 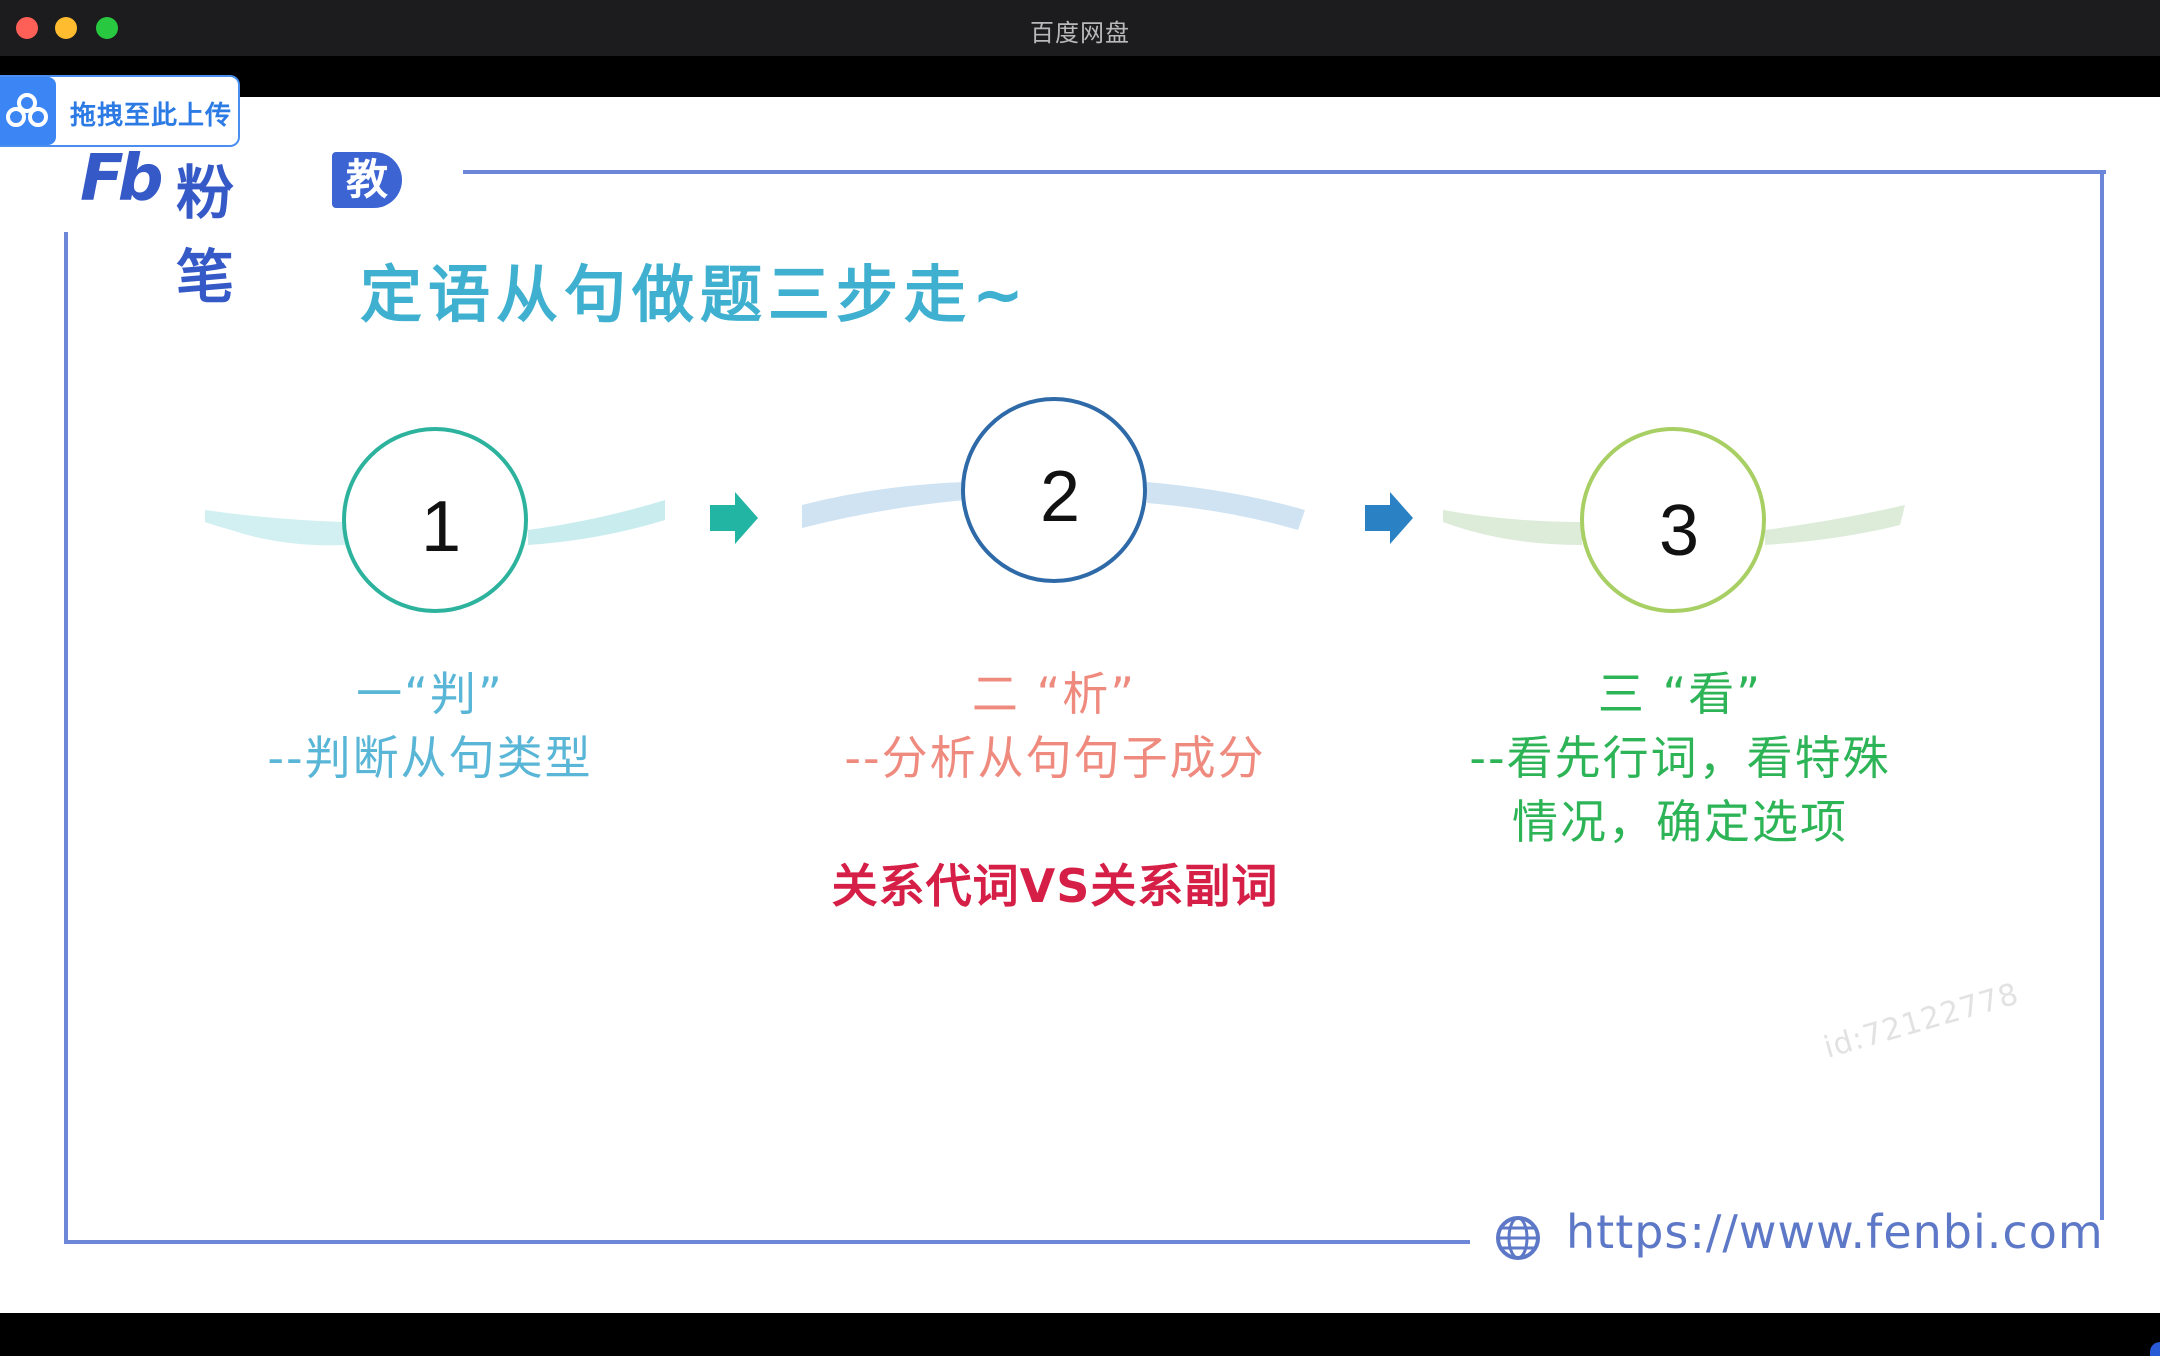 I want to click on swoosh-3-left, so click(x=1512, y=527).